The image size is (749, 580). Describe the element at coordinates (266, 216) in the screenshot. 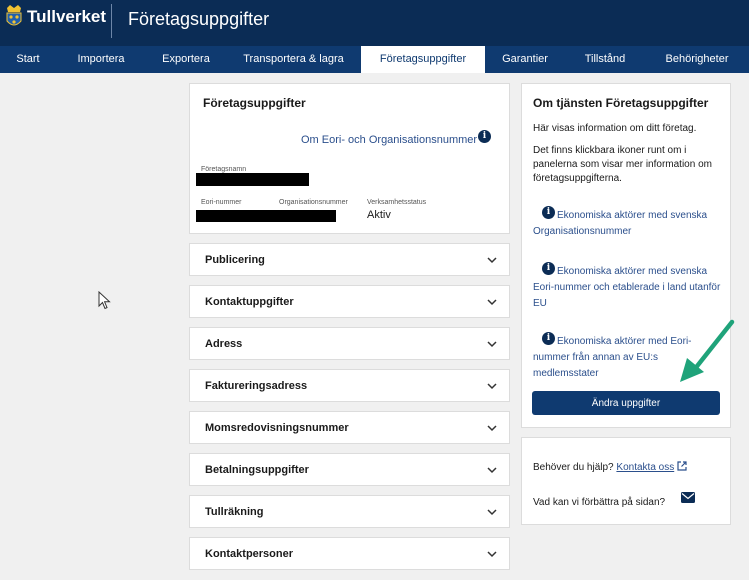

I see `eori-org-redacted` at that location.